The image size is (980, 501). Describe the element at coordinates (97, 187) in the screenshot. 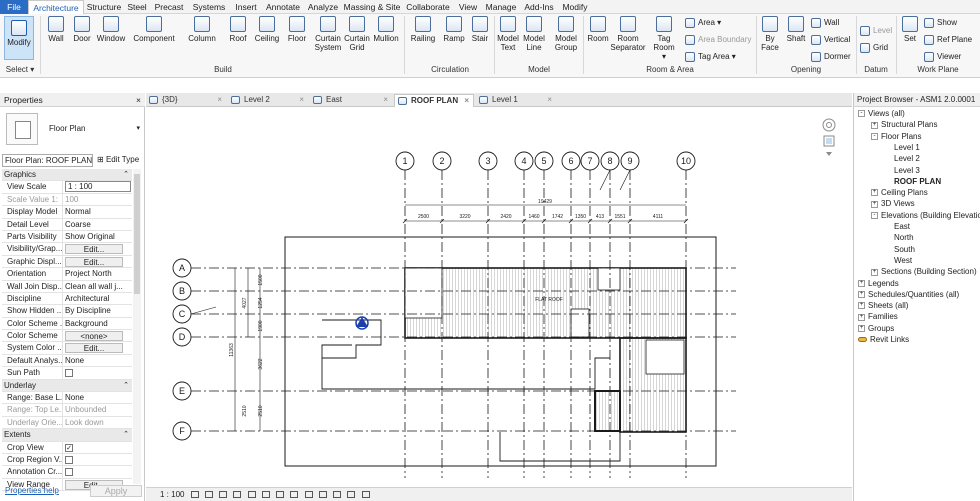

I see `property-value: 1 : 100` at that location.